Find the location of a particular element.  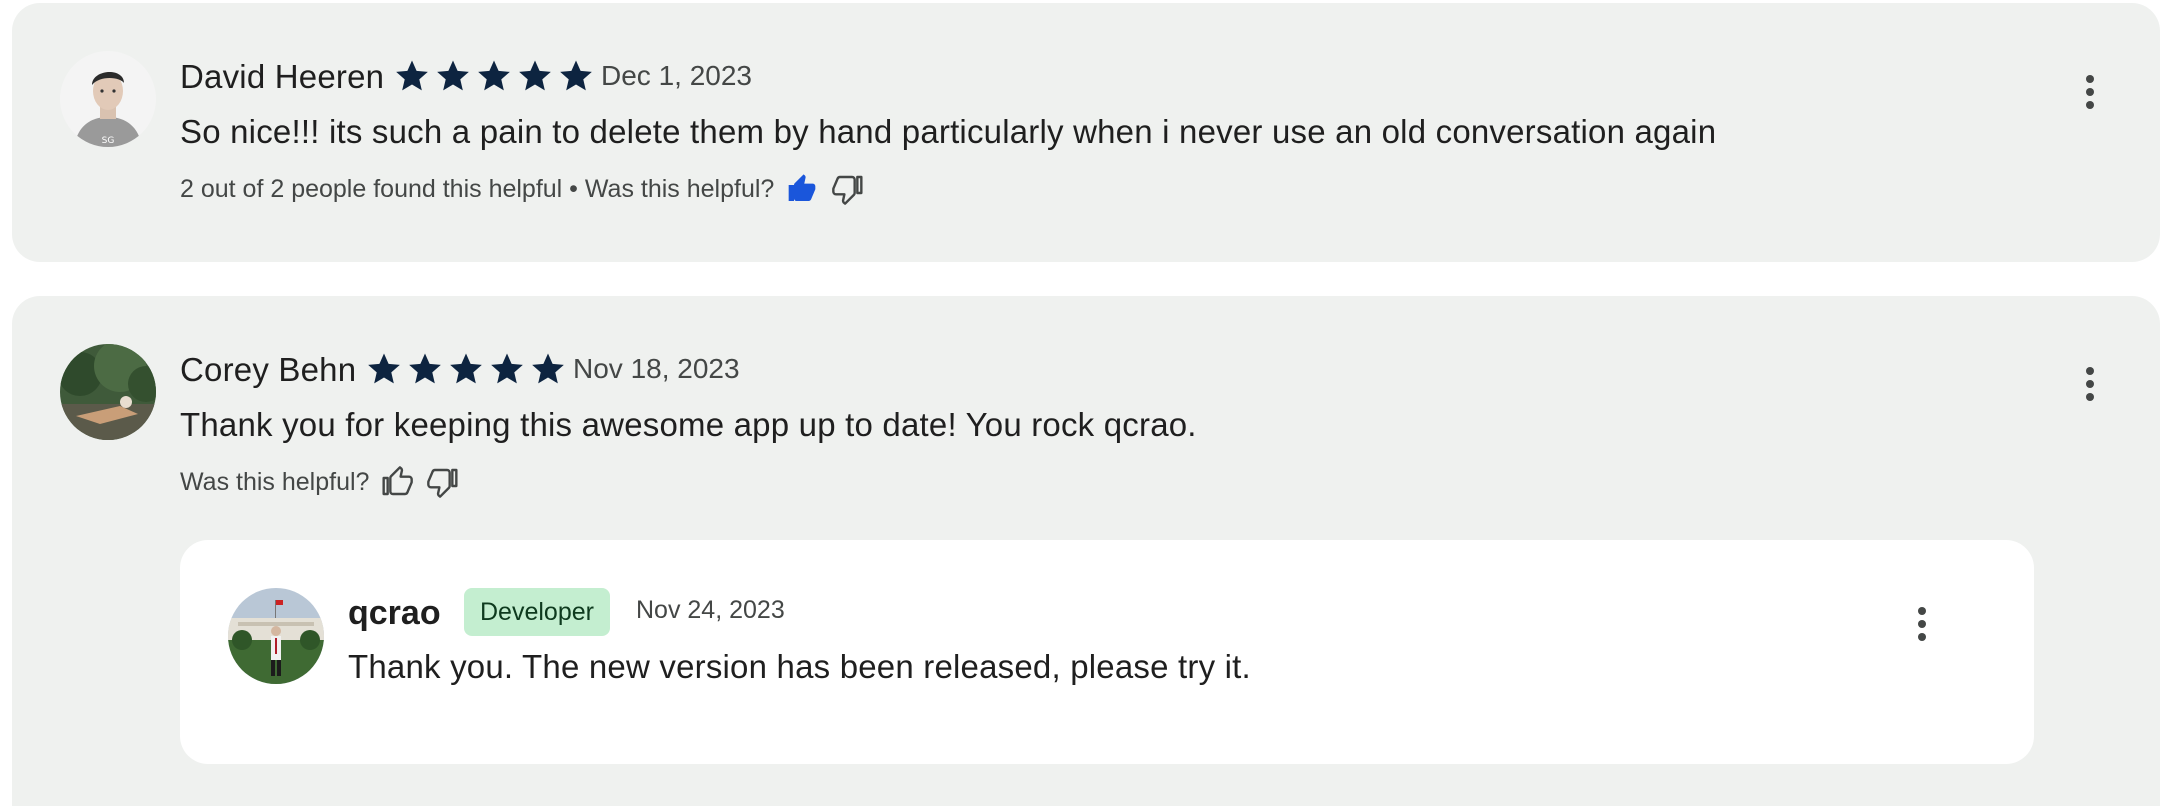

developer-avatar is located at coordinates (276, 636).